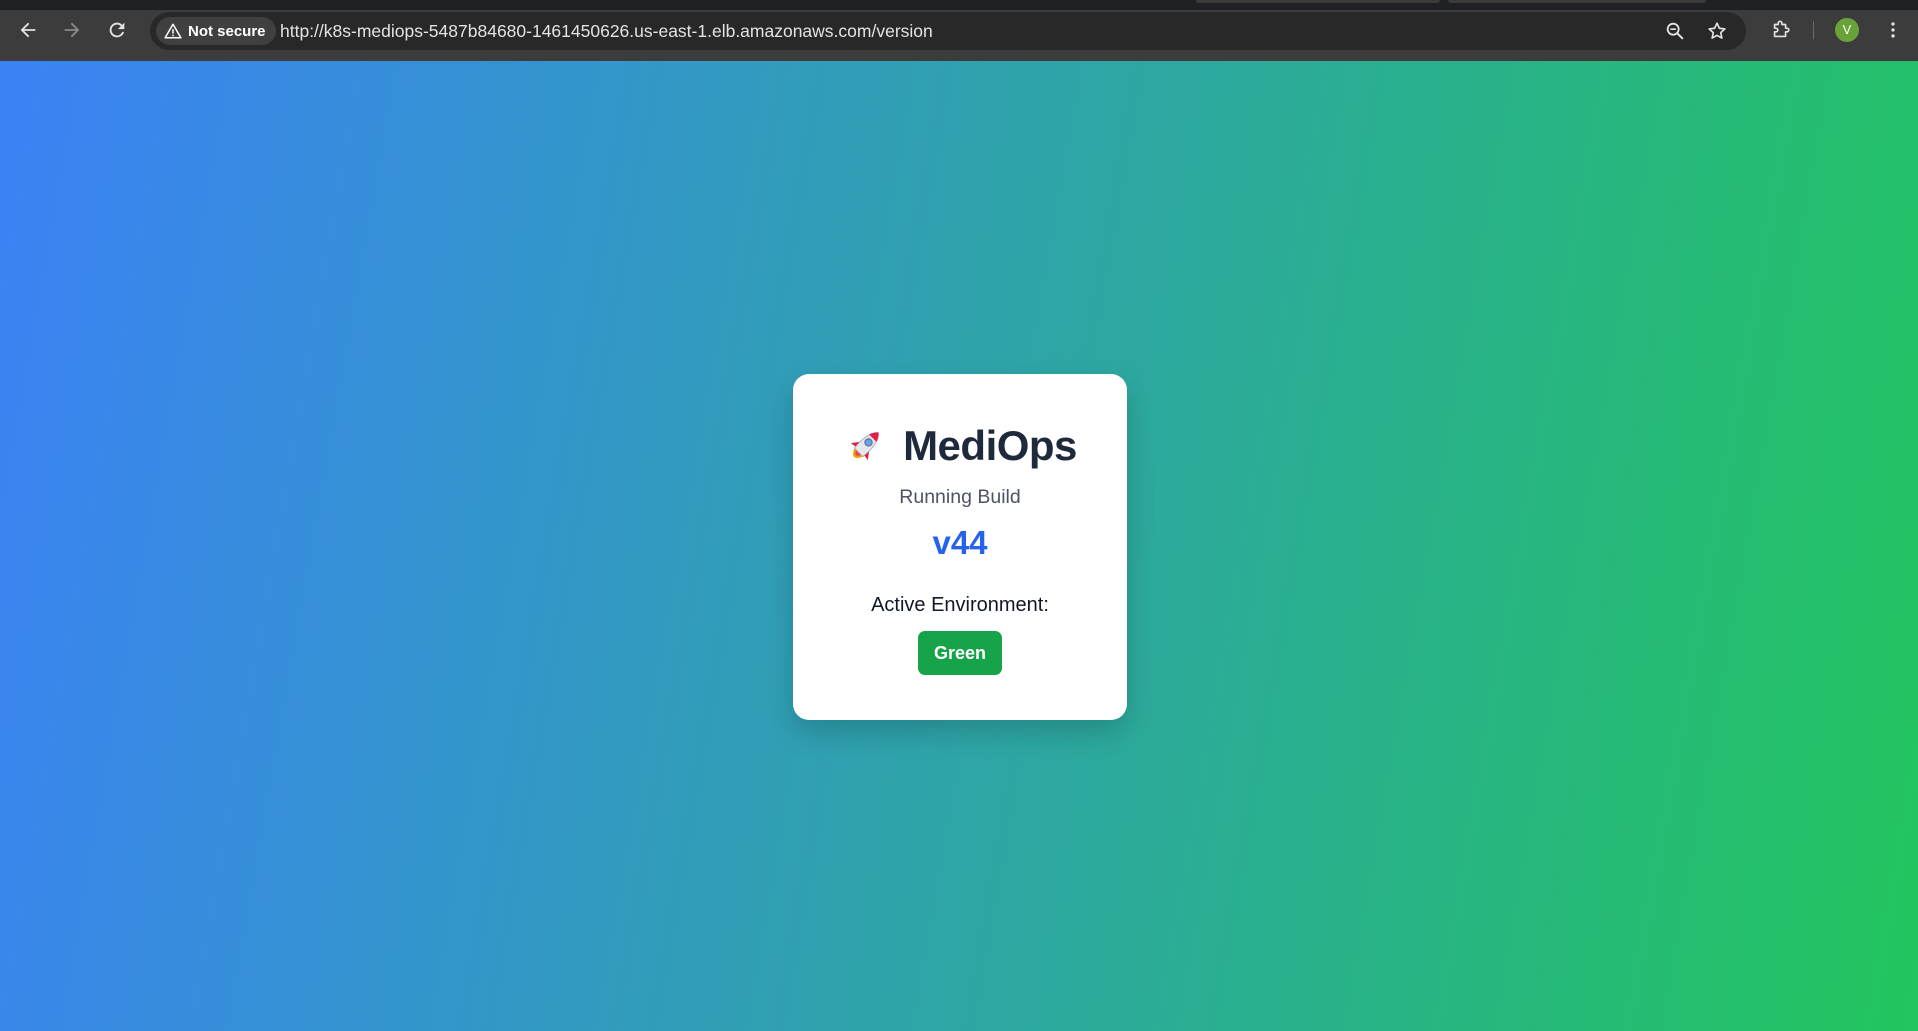 The image size is (1918, 1031). I want to click on puzzle-icon, so click(1781, 29).